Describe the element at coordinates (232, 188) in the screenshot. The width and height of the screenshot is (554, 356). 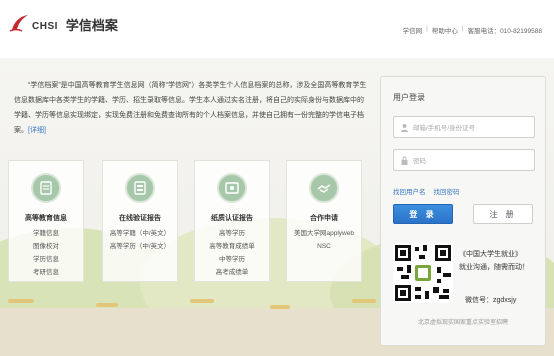
I see `certificate-icon` at that location.